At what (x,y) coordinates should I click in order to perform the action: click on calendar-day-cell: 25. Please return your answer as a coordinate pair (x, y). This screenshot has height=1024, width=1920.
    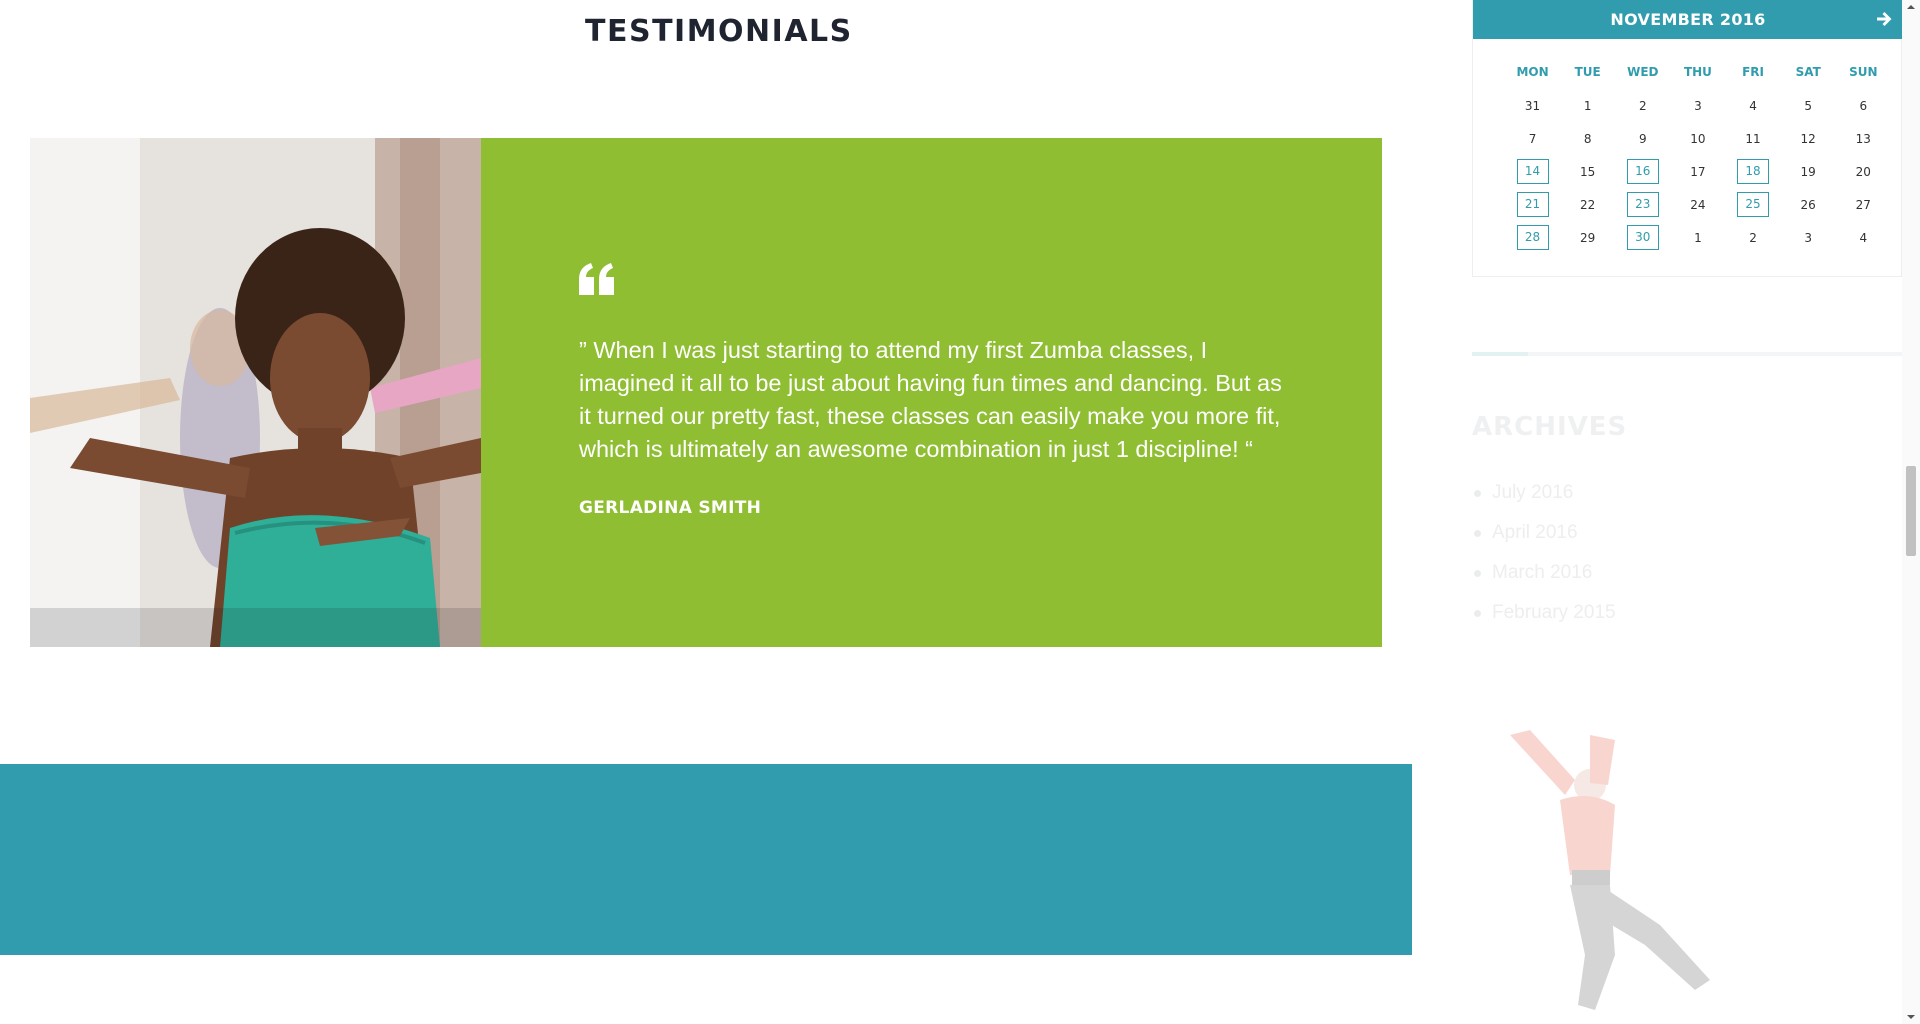
    Looking at the image, I should click on (1753, 204).